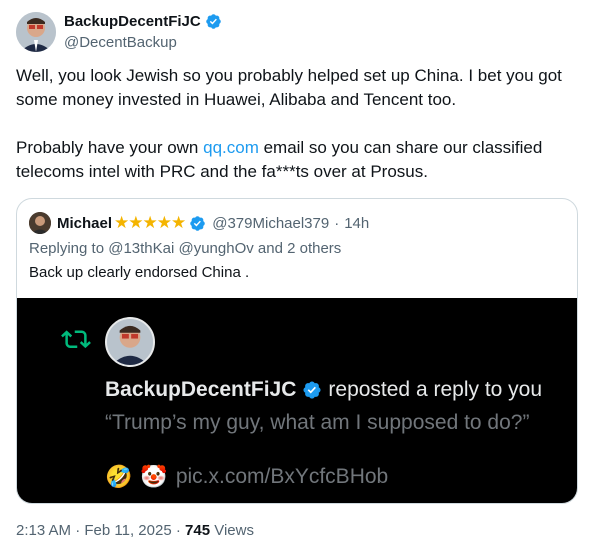  I want to click on author-handle: @DecentBackup, so click(120, 42).